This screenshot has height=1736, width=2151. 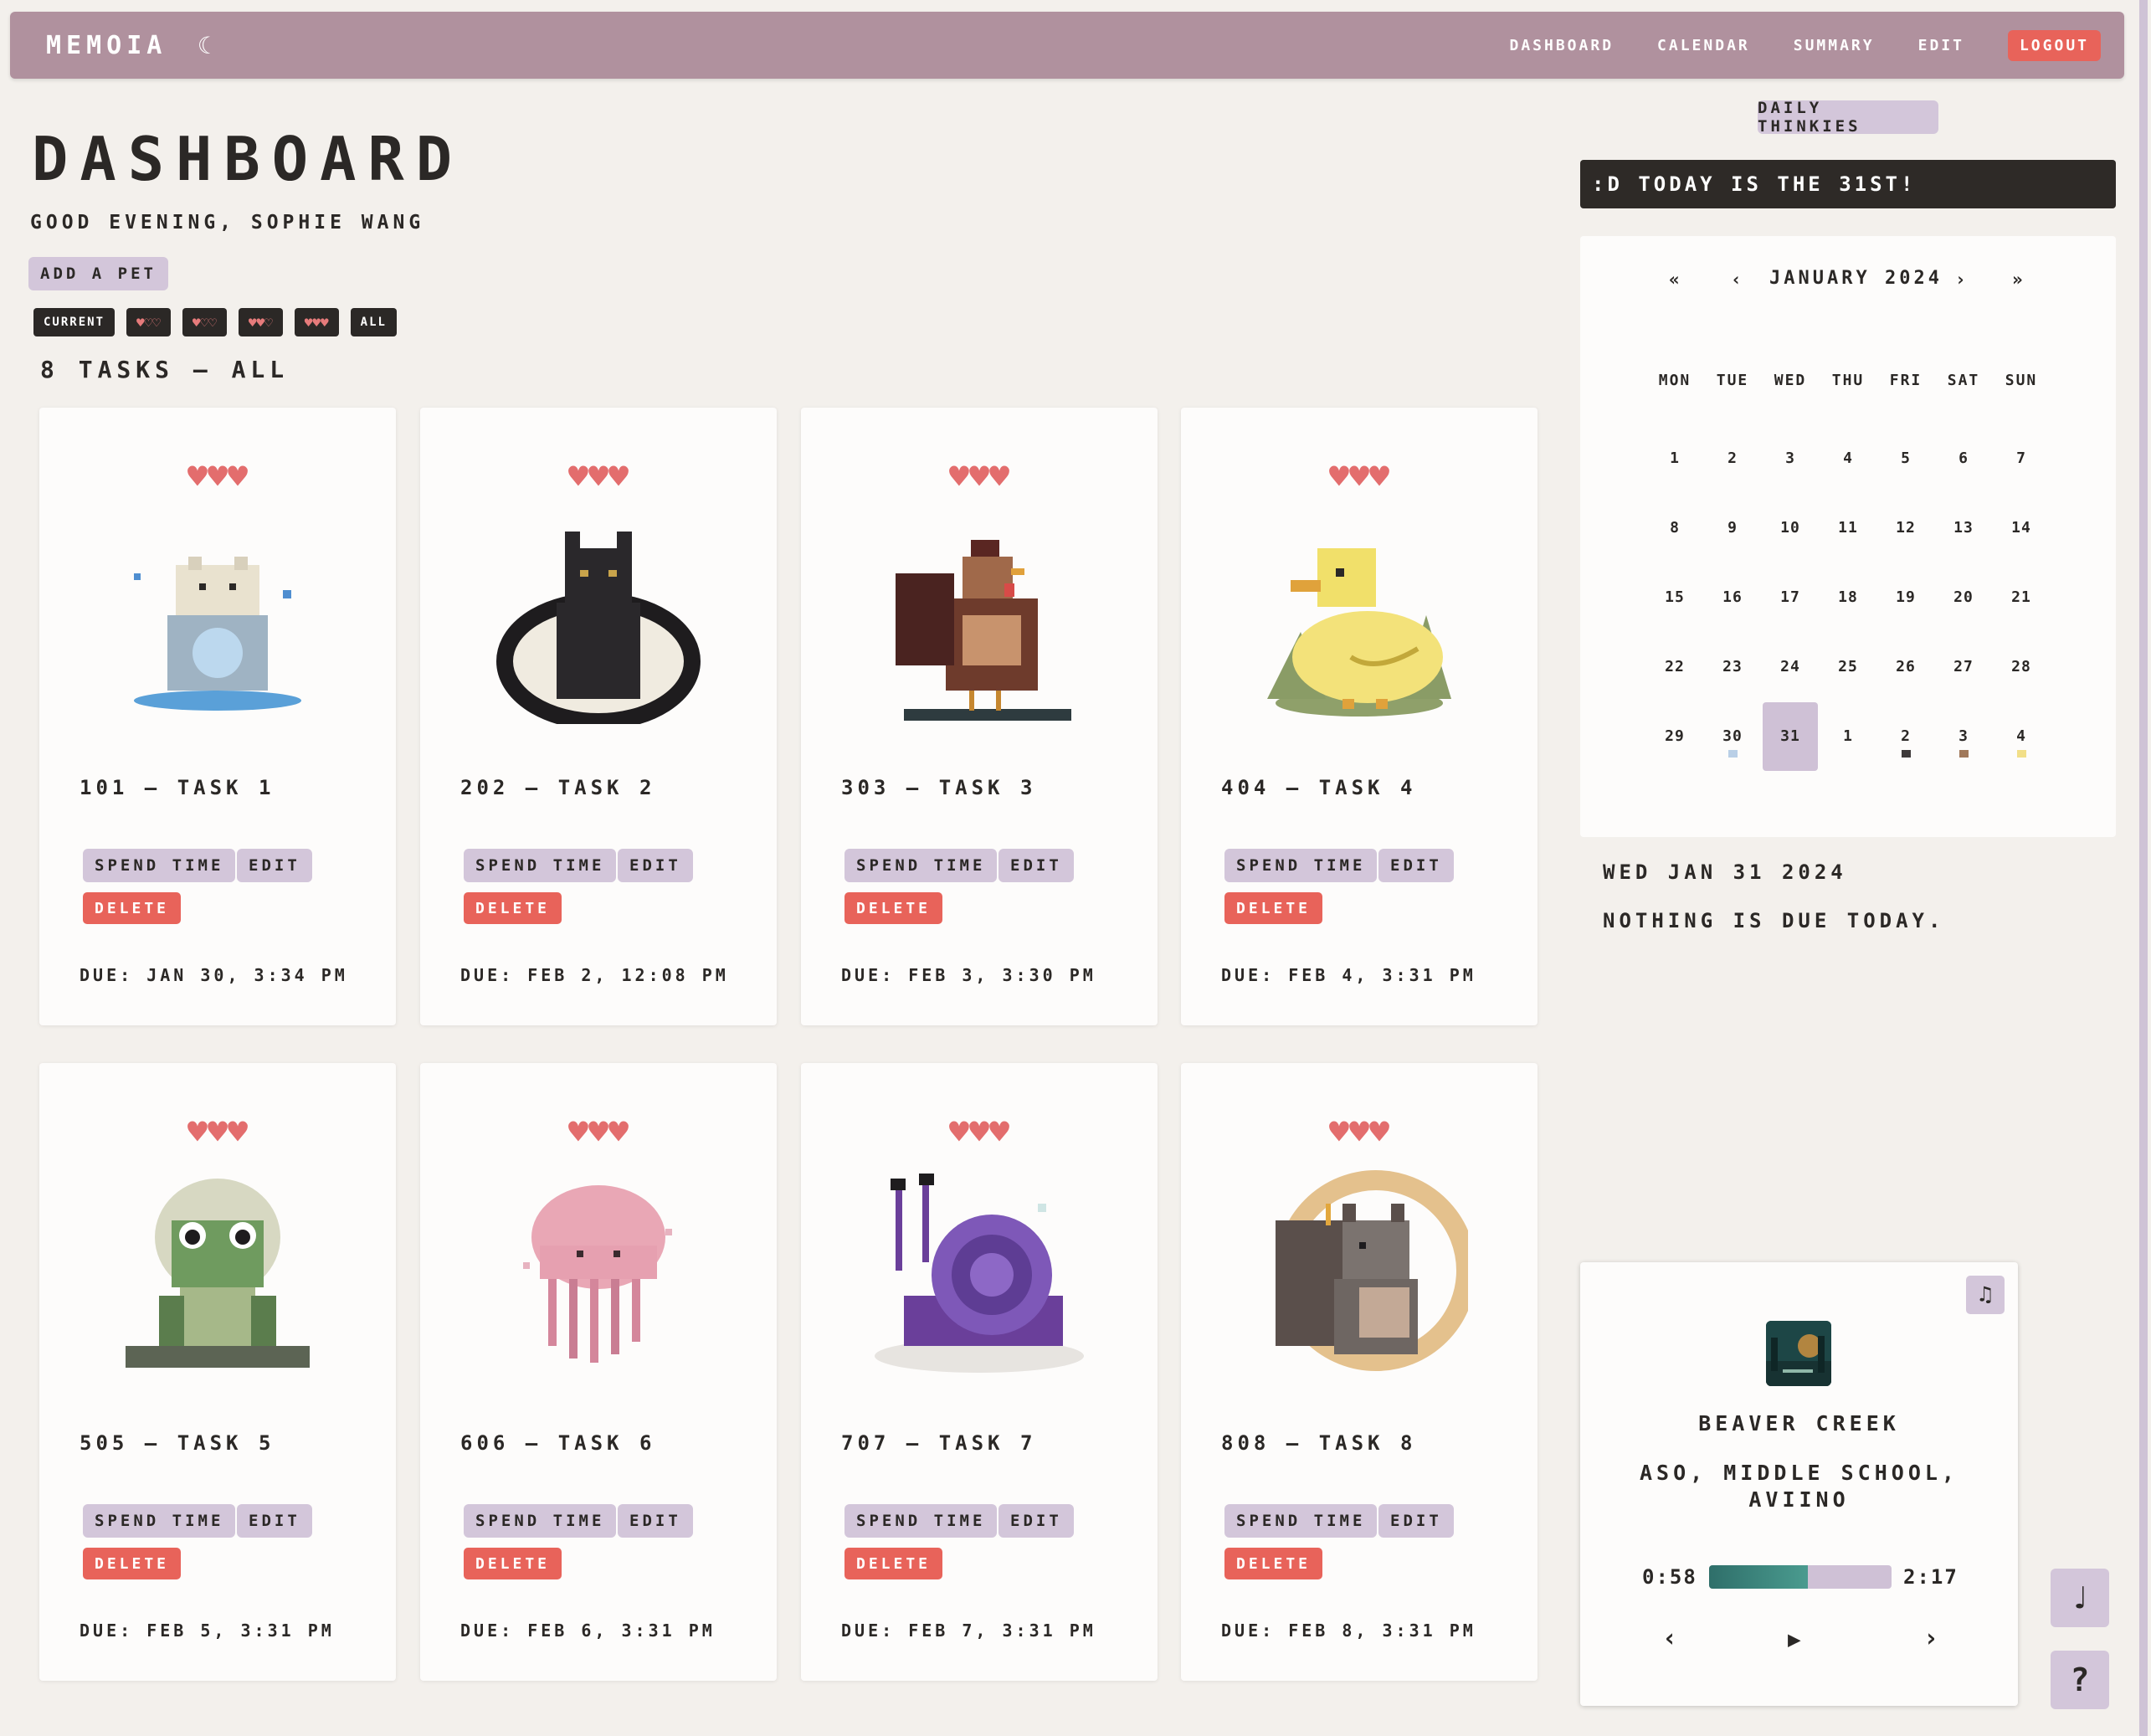 What do you see at coordinates (1848, 528) in the screenshot?
I see `calendar-day: 11` at bounding box center [1848, 528].